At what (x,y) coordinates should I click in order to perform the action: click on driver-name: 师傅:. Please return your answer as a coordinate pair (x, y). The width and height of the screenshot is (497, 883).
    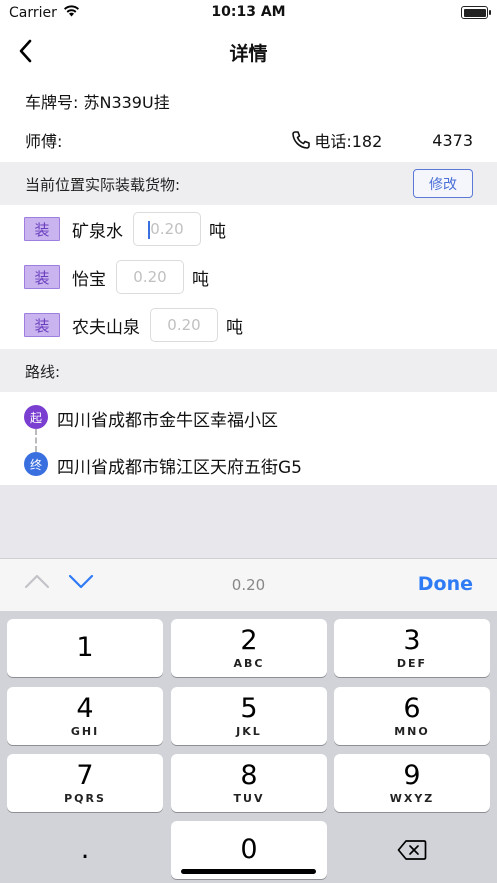
    Looking at the image, I should click on (44, 141).